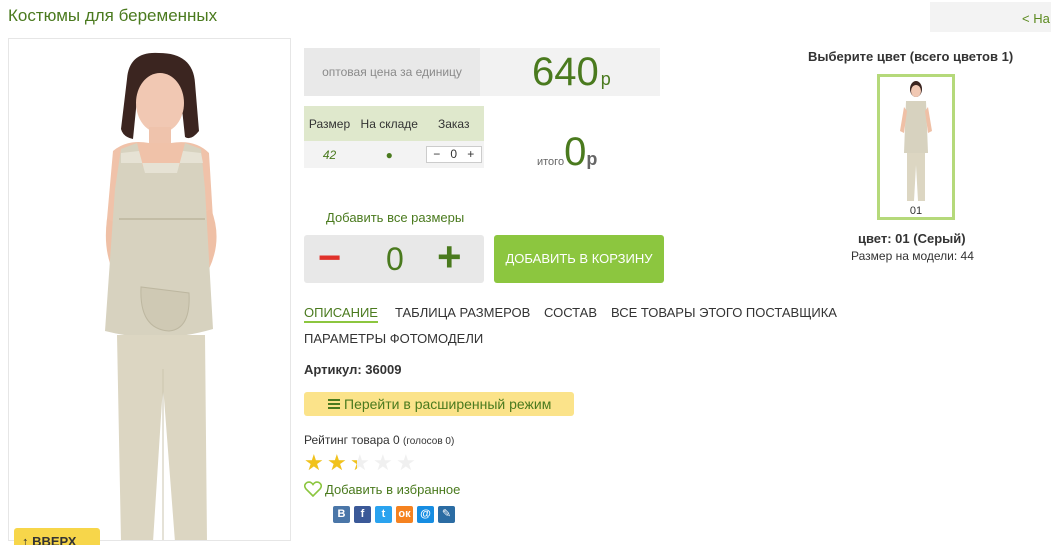 The width and height of the screenshot is (1051, 545). I want to click on model-photo-illustration, so click(161, 296).